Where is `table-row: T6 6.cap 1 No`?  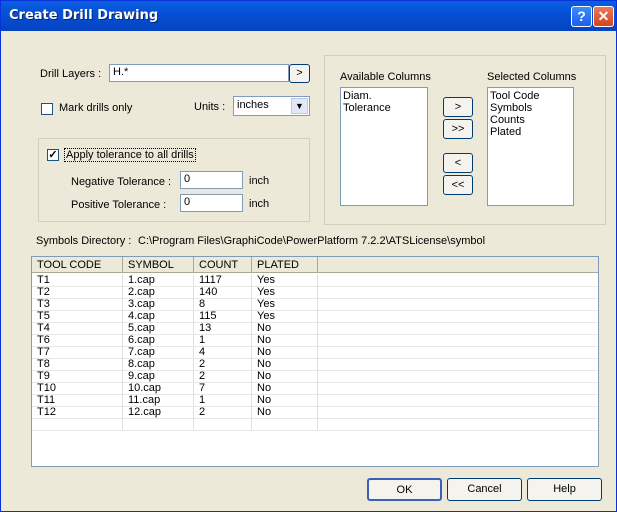 table-row: T6 6.cap 1 No is located at coordinates (315, 340).